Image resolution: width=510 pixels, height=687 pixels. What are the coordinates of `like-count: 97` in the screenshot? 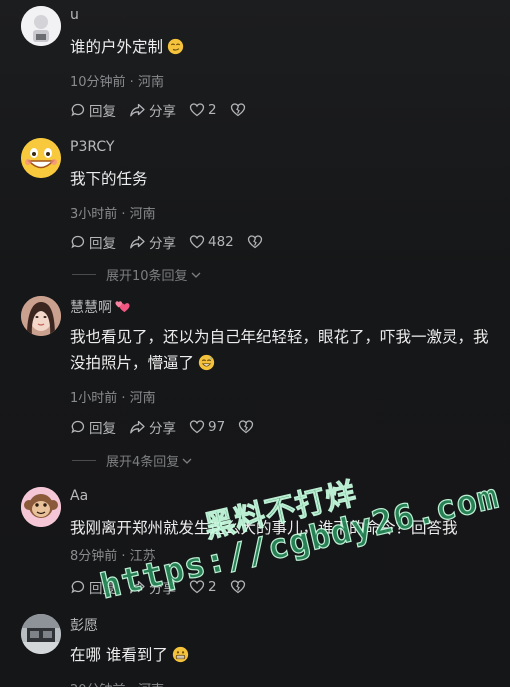 It's located at (217, 427).